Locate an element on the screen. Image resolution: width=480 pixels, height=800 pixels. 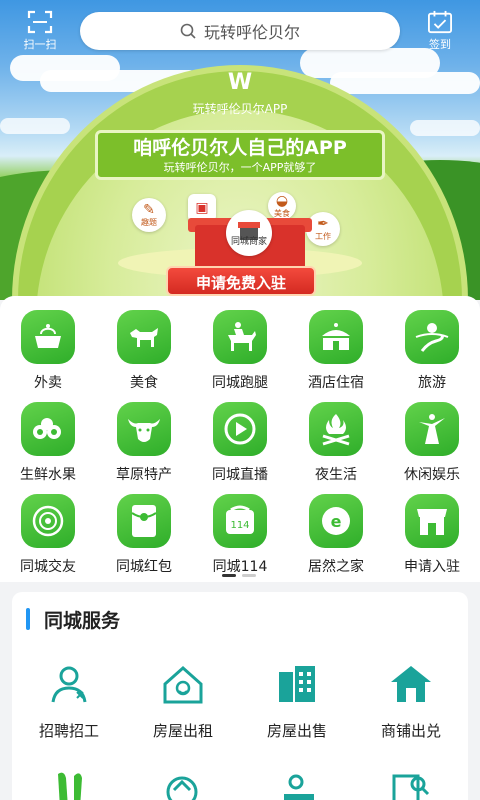
service-label: 房屋出租 is located at coordinates (182, 731).